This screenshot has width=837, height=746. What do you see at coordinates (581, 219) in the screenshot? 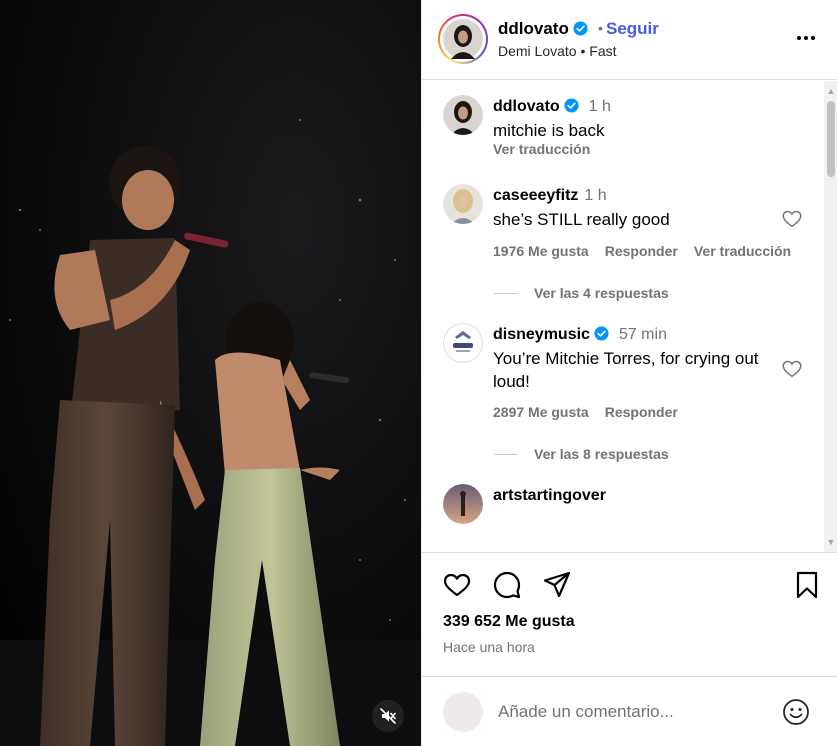
I see `comment-text: she’s STILL really good` at bounding box center [581, 219].